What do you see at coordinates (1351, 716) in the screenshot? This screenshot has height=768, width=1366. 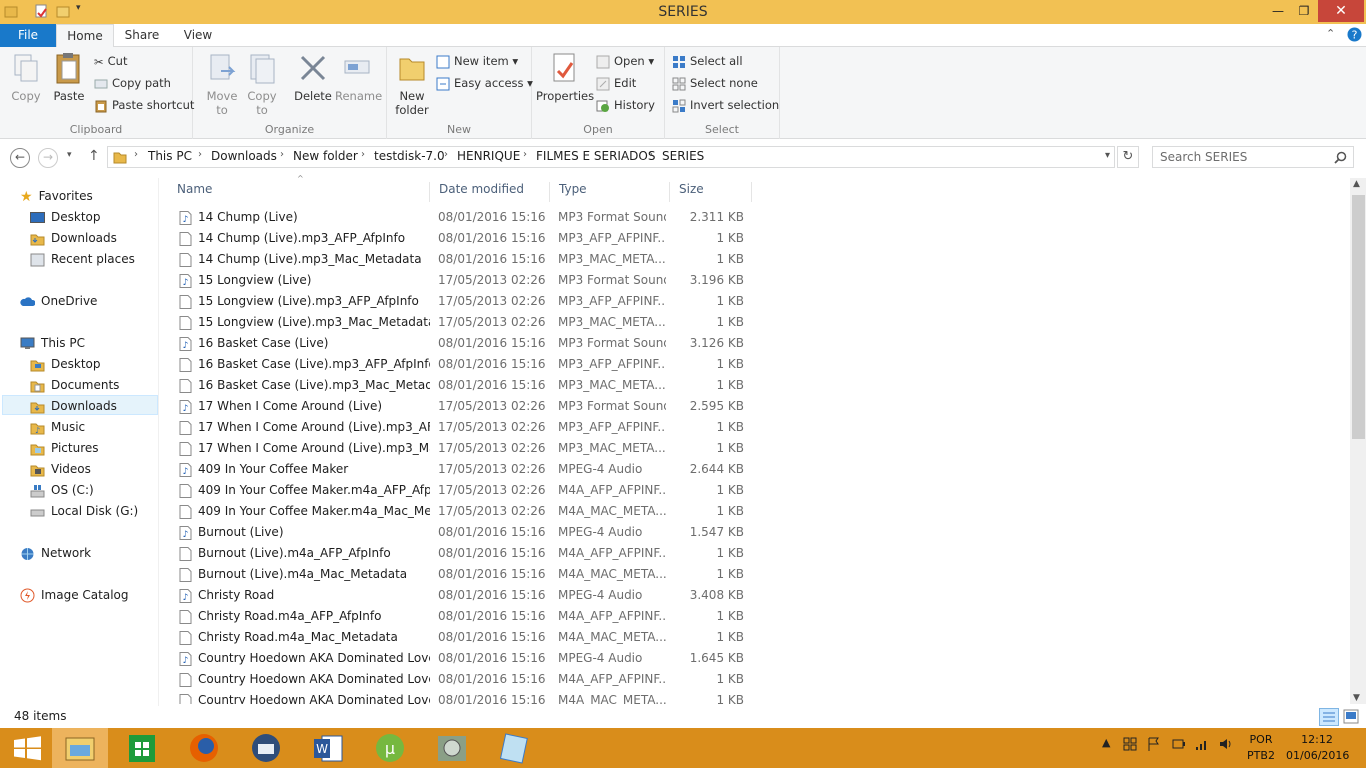 I see `large-icons-view-icon` at bounding box center [1351, 716].